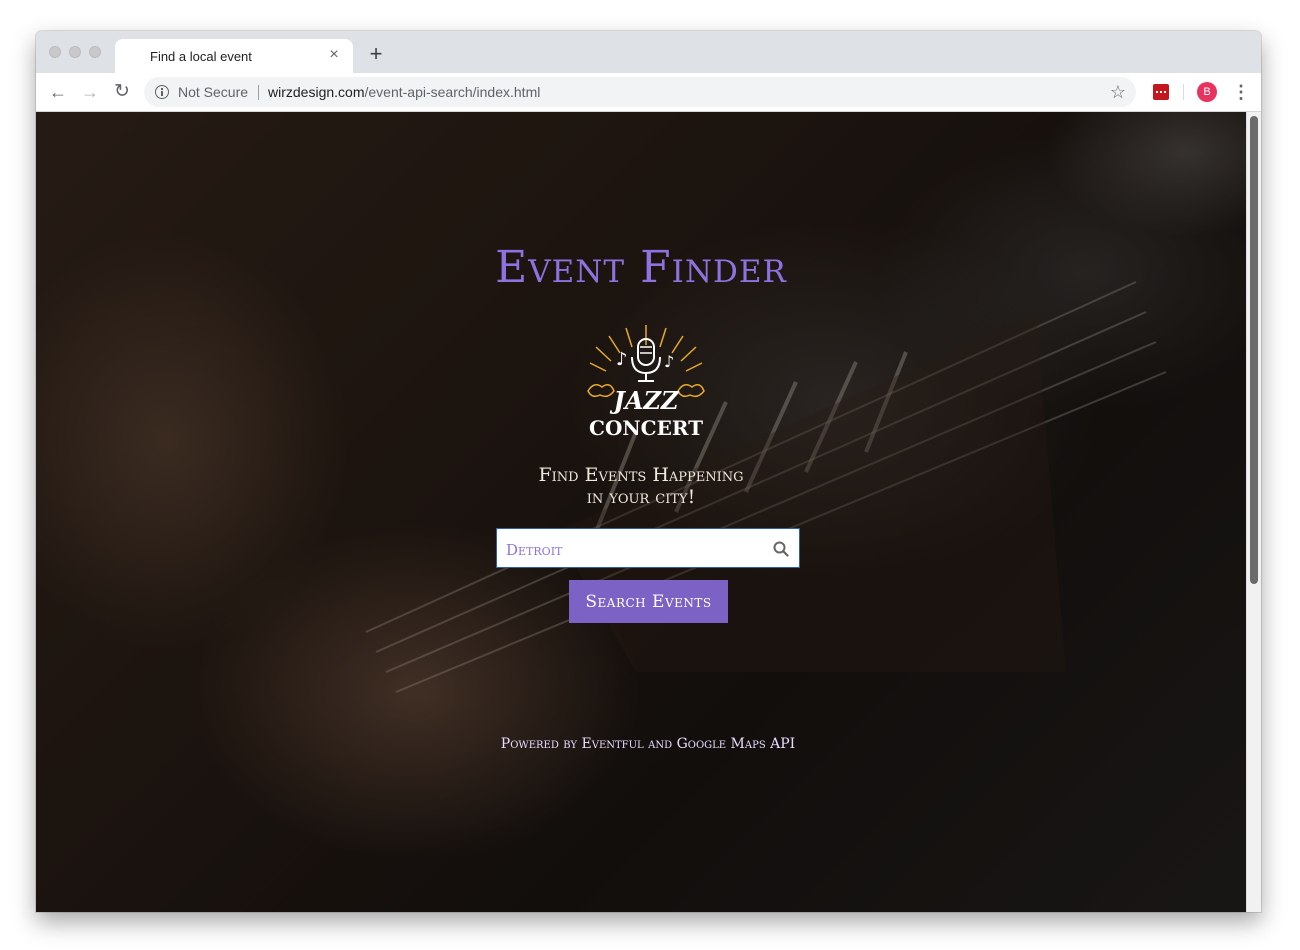 Image resolution: width=1300 pixels, height=950 pixels. Describe the element at coordinates (376, 54) in the screenshot. I see `new-tab-button: +` at that location.